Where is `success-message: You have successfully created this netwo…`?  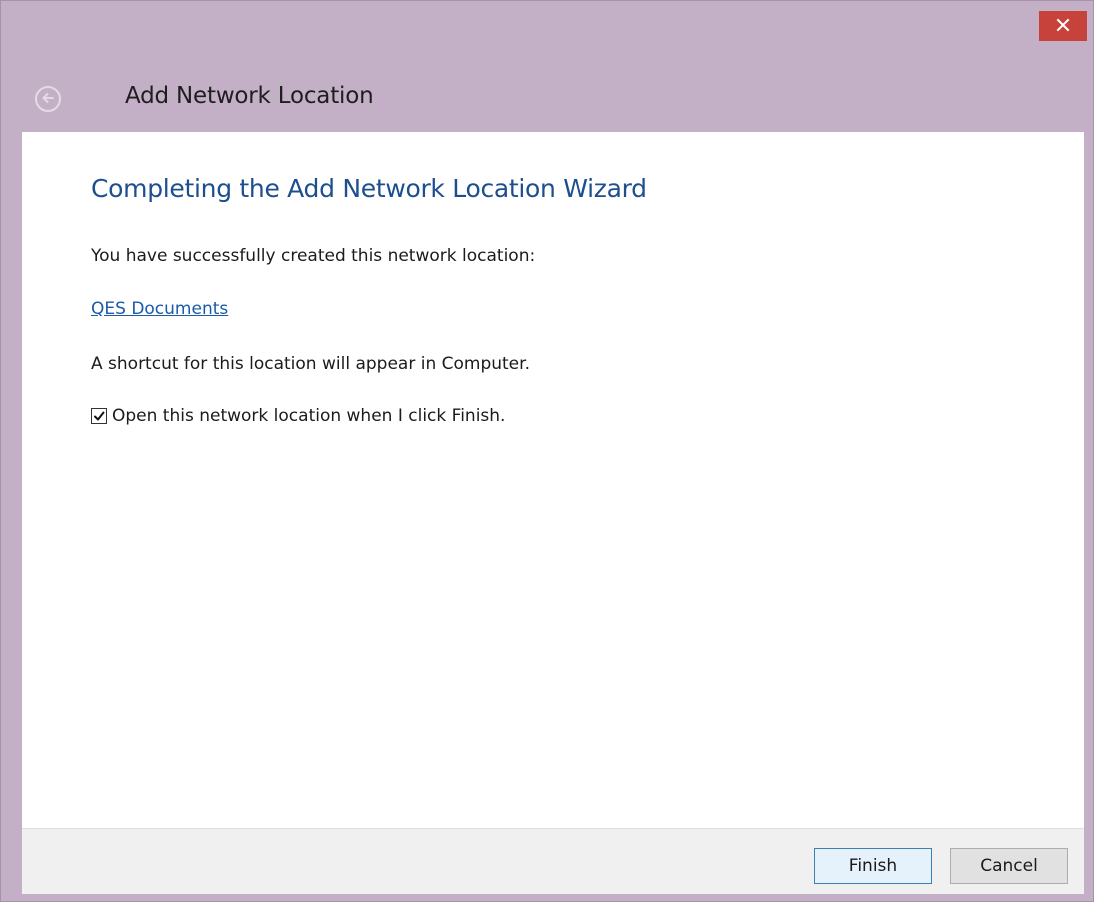 success-message: You have successfully created this netwo… is located at coordinates (313, 256).